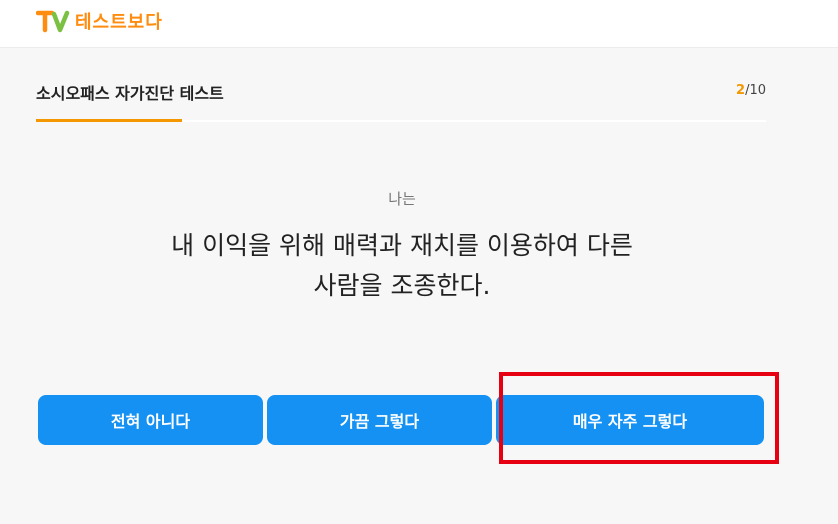  I want to click on site-logo: 테스트보다, so click(99, 21).